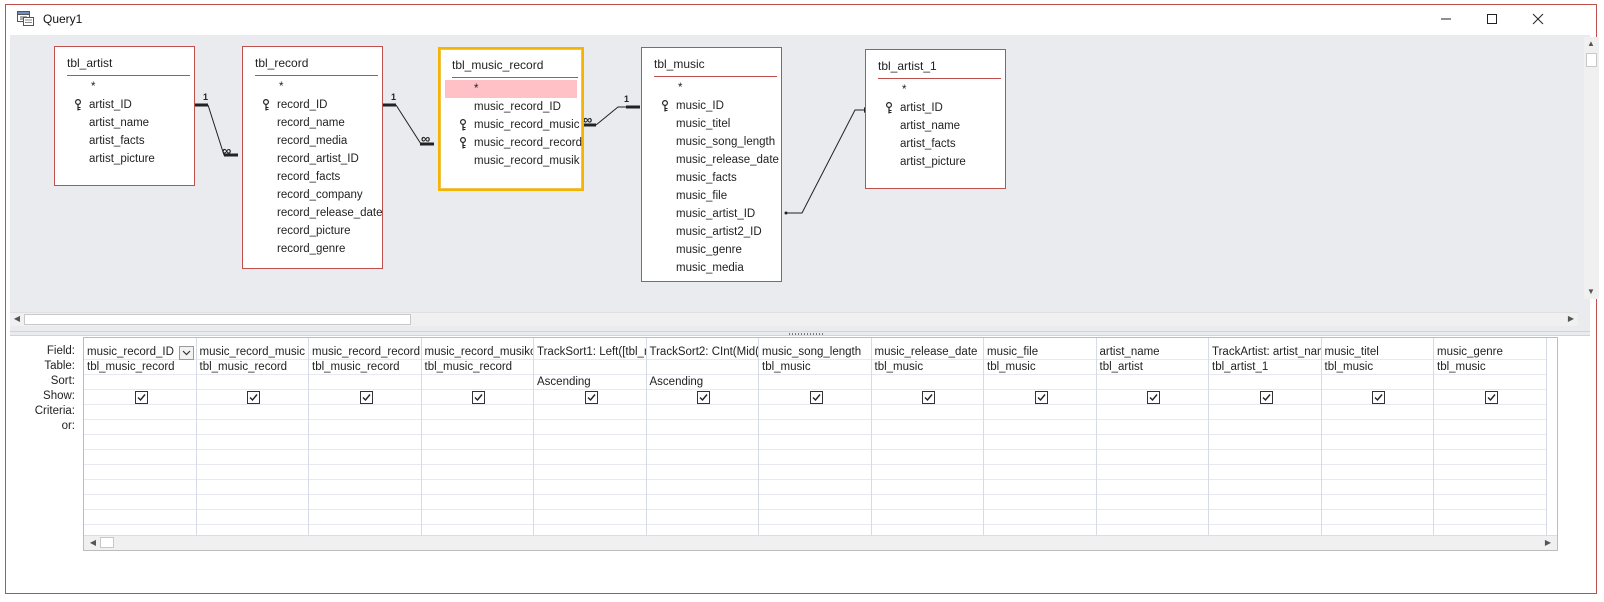 The image size is (1604, 602). Describe the element at coordinates (1591, 60) in the screenshot. I see `scroll-thumb` at that location.